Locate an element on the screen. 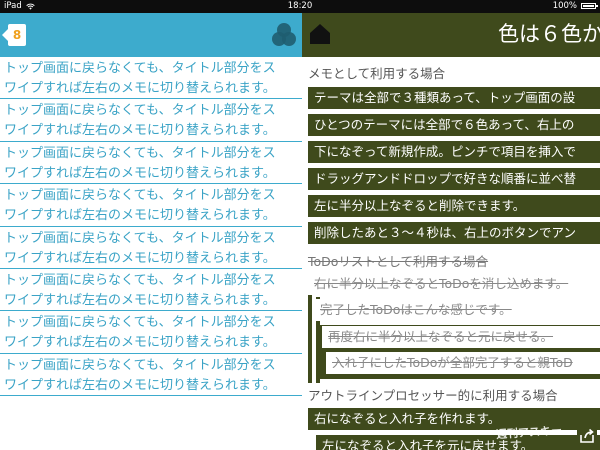 This screenshot has width=600, height=450. list-item: 削除したあと３〜４秒は、右上のボタンでアン is located at coordinates (454, 233).